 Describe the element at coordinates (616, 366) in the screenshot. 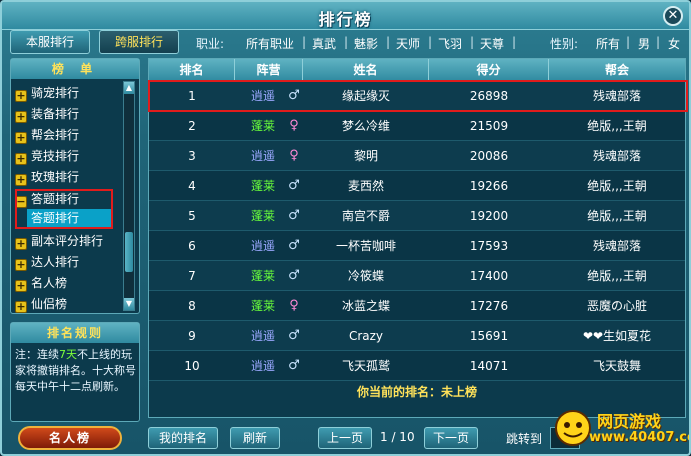

I see `cell-guild: 飞天鼓舞` at that location.